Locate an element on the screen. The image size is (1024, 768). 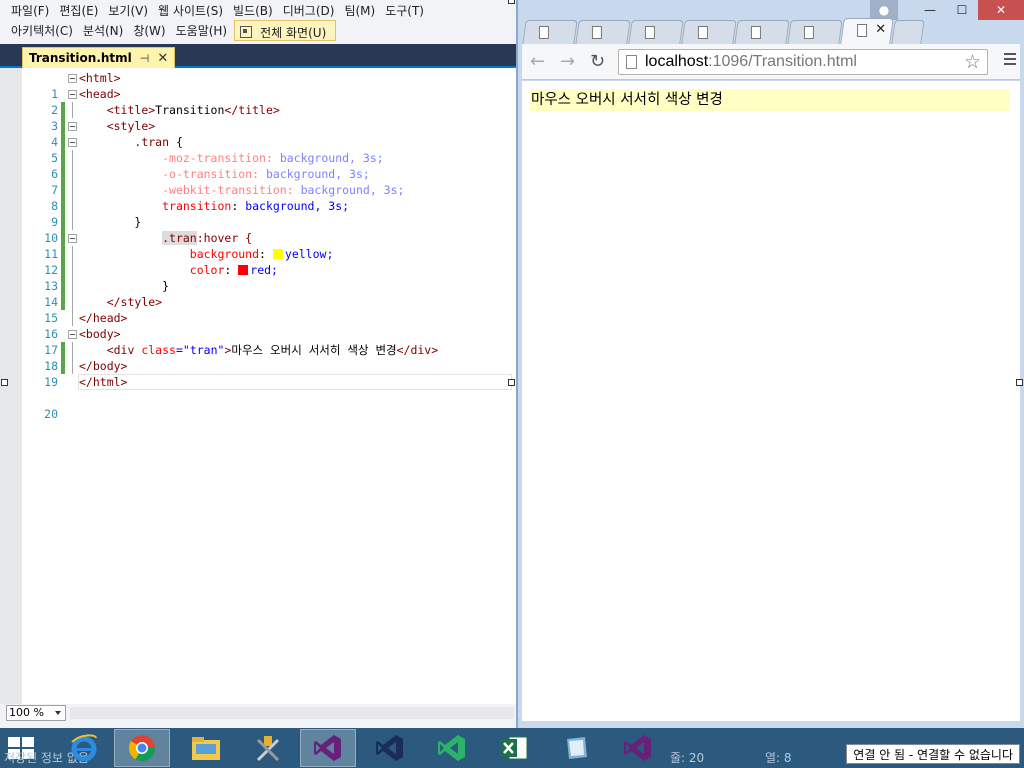
document-tab-transition: Transition.html ⊣ ✕ is located at coordinates (99, 57).